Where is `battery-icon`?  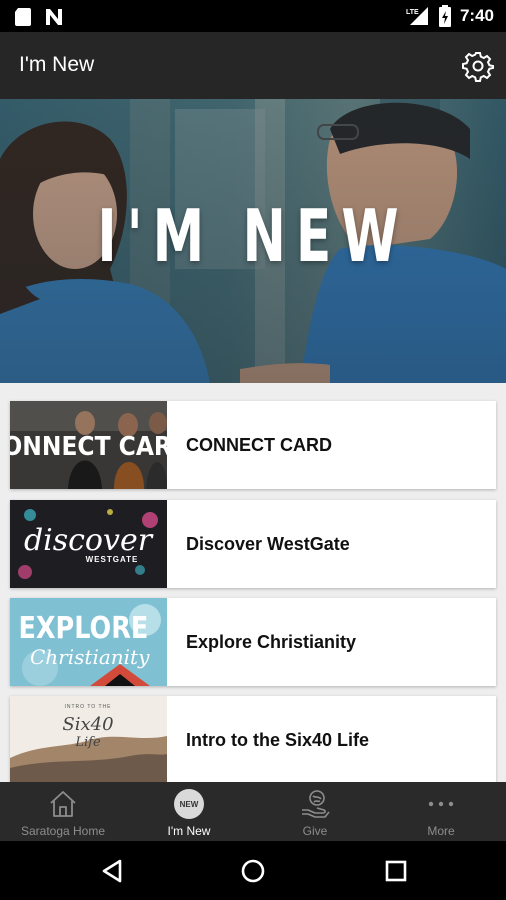 battery-icon is located at coordinates (444, 16).